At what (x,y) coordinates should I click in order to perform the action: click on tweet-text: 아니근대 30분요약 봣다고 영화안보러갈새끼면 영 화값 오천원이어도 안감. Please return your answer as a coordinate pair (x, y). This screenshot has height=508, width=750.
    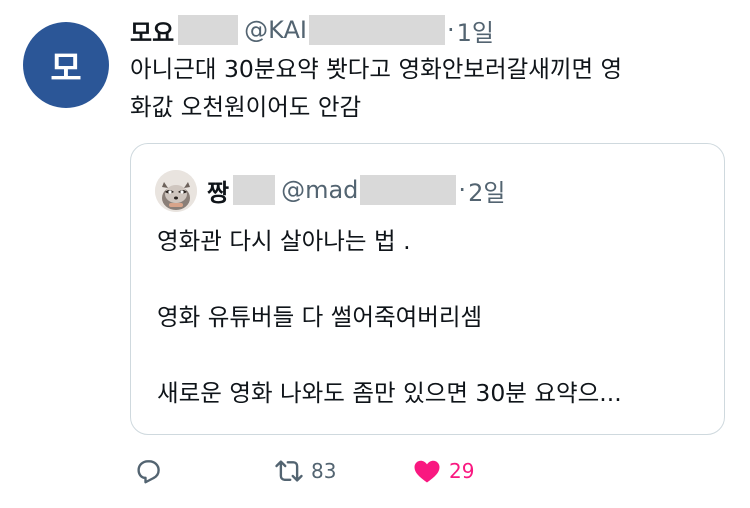
    Looking at the image, I should click on (376, 88).